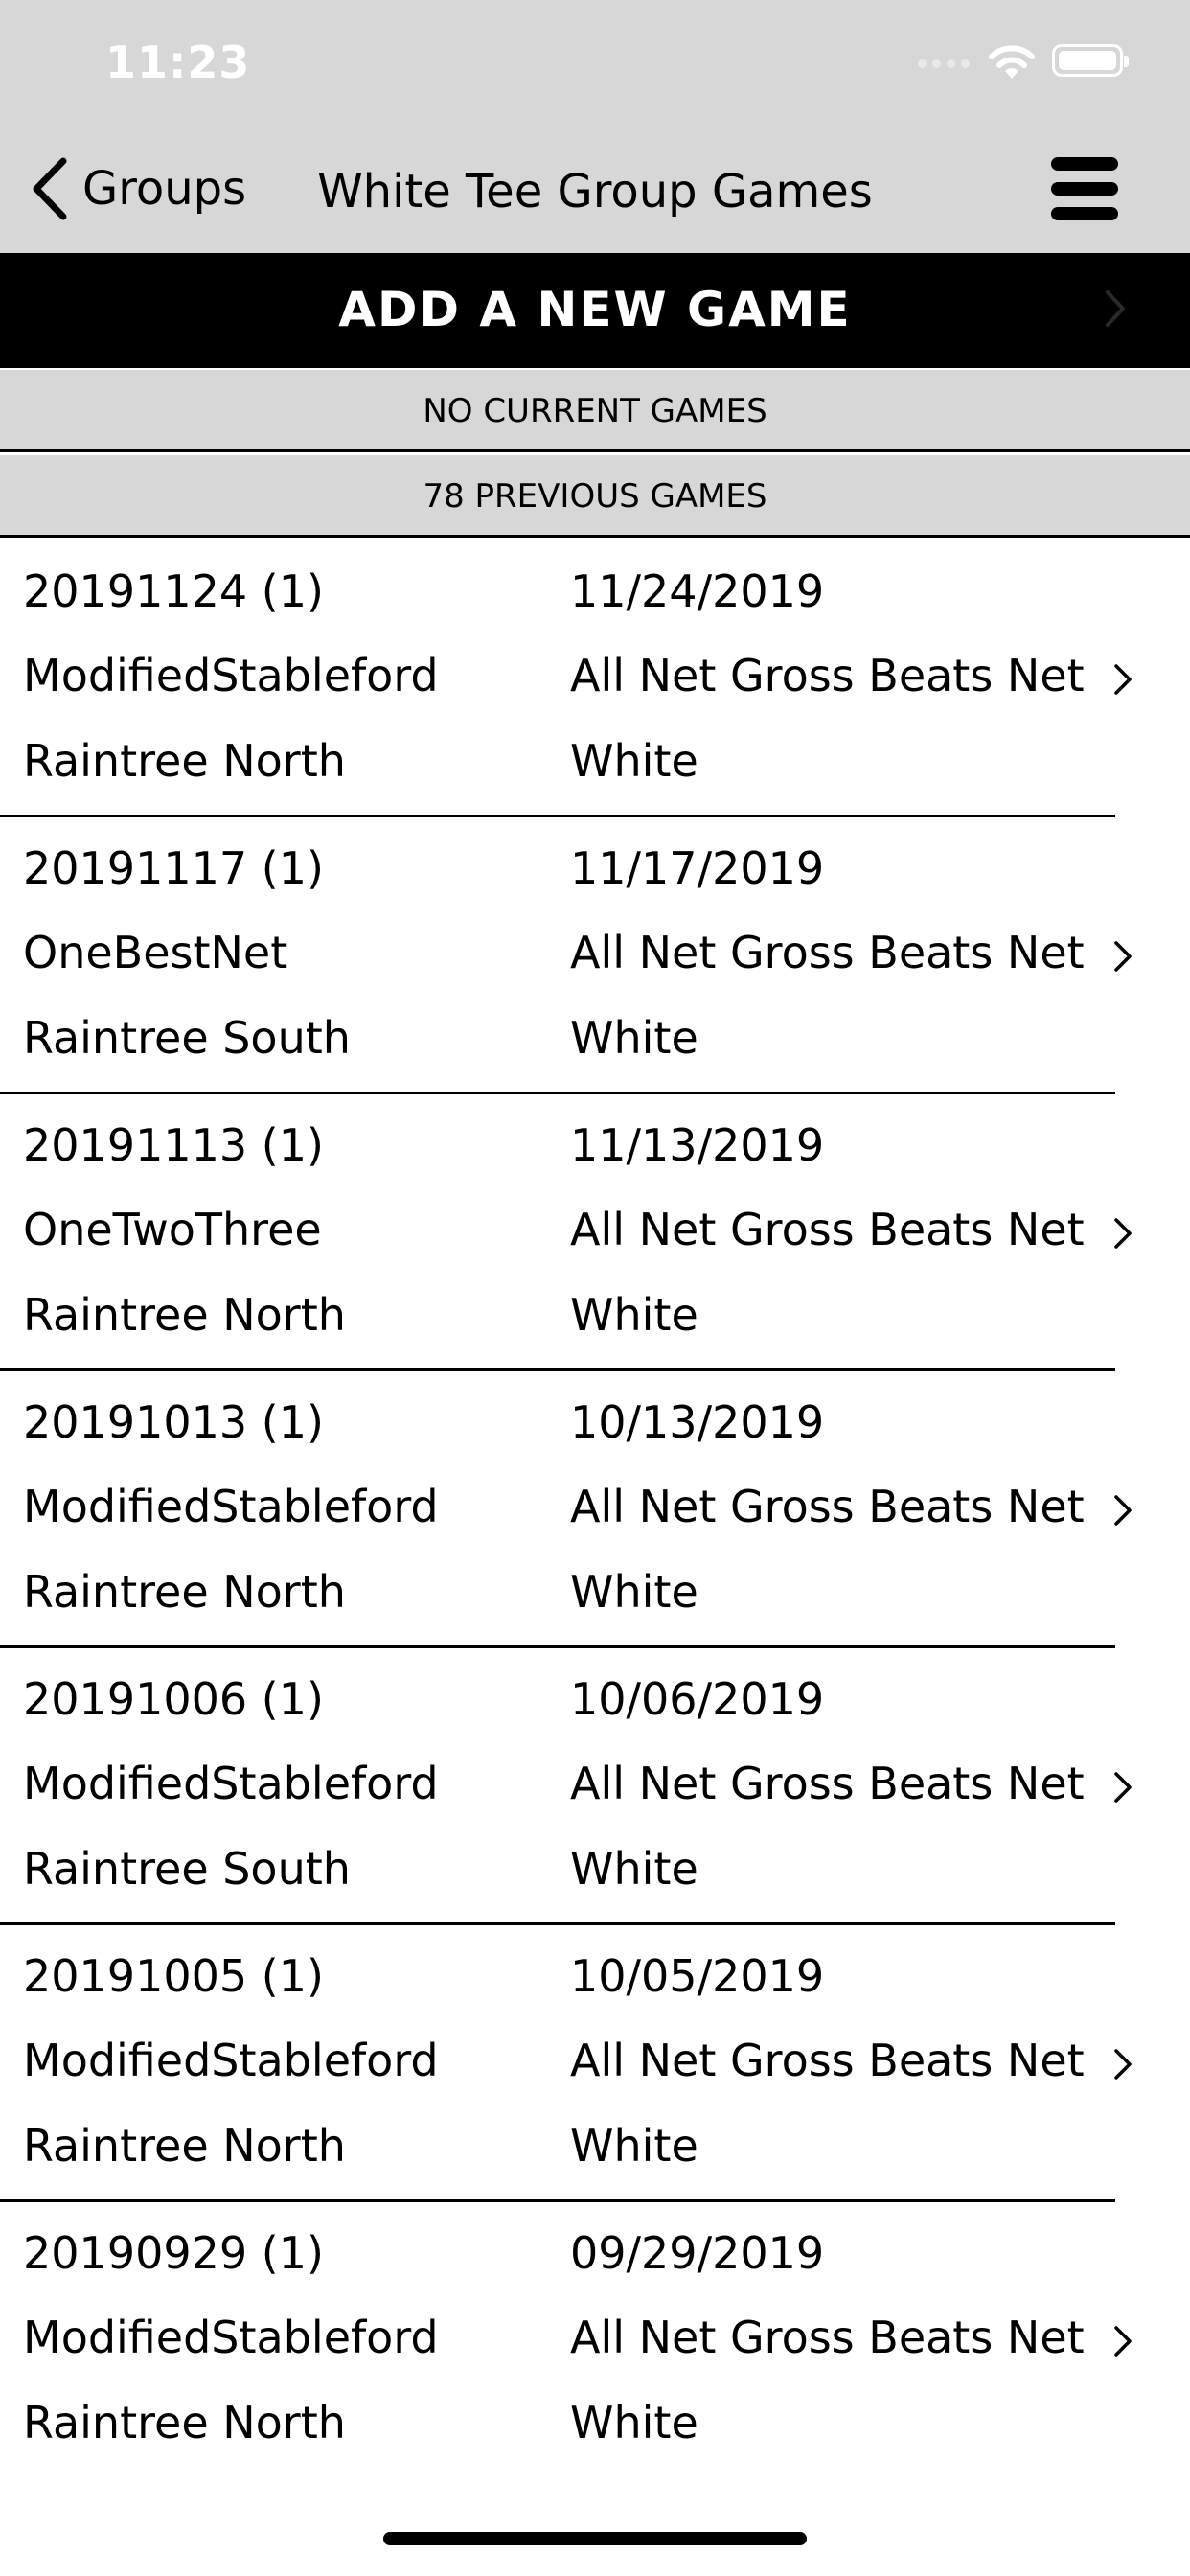 This screenshot has height=2576, width=1190. I want to click on game-name: 20191005 (1), so click(174, 1976).